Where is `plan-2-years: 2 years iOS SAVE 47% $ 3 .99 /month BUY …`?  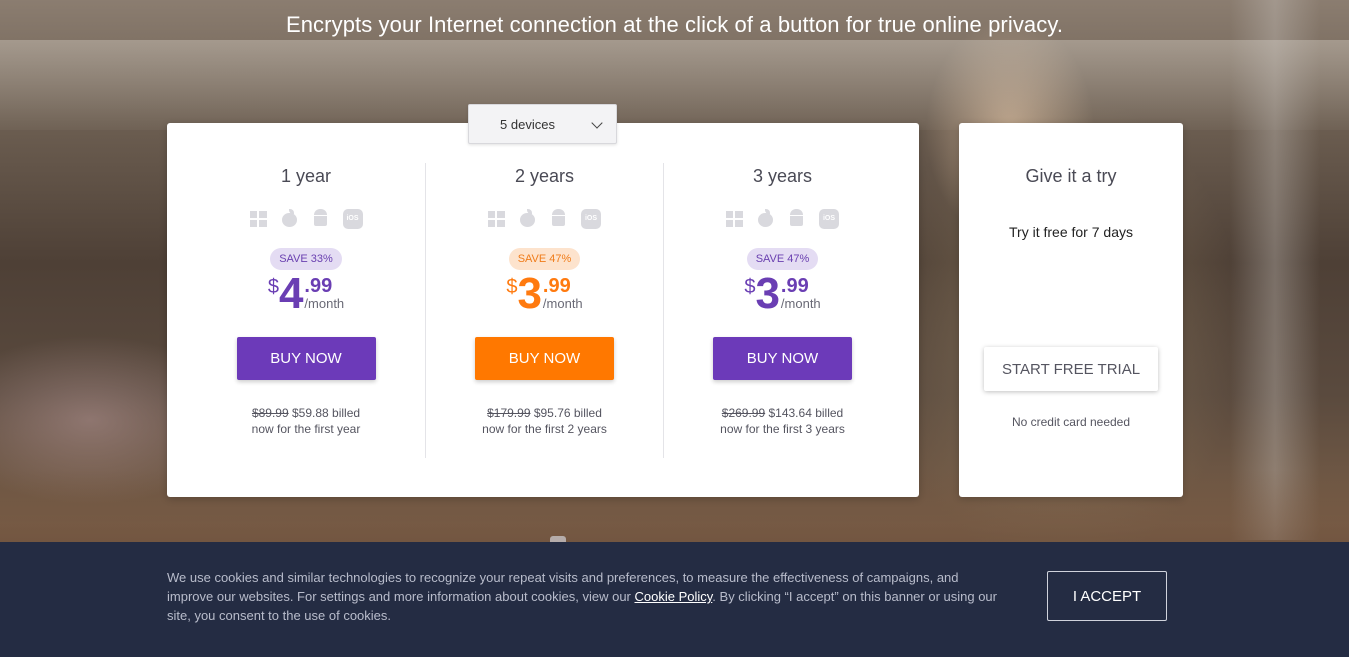 plan-2-years: 2 years iOS SAVE 47% $ 3 .99 /month BUY … is located at coordinates (544, 310).